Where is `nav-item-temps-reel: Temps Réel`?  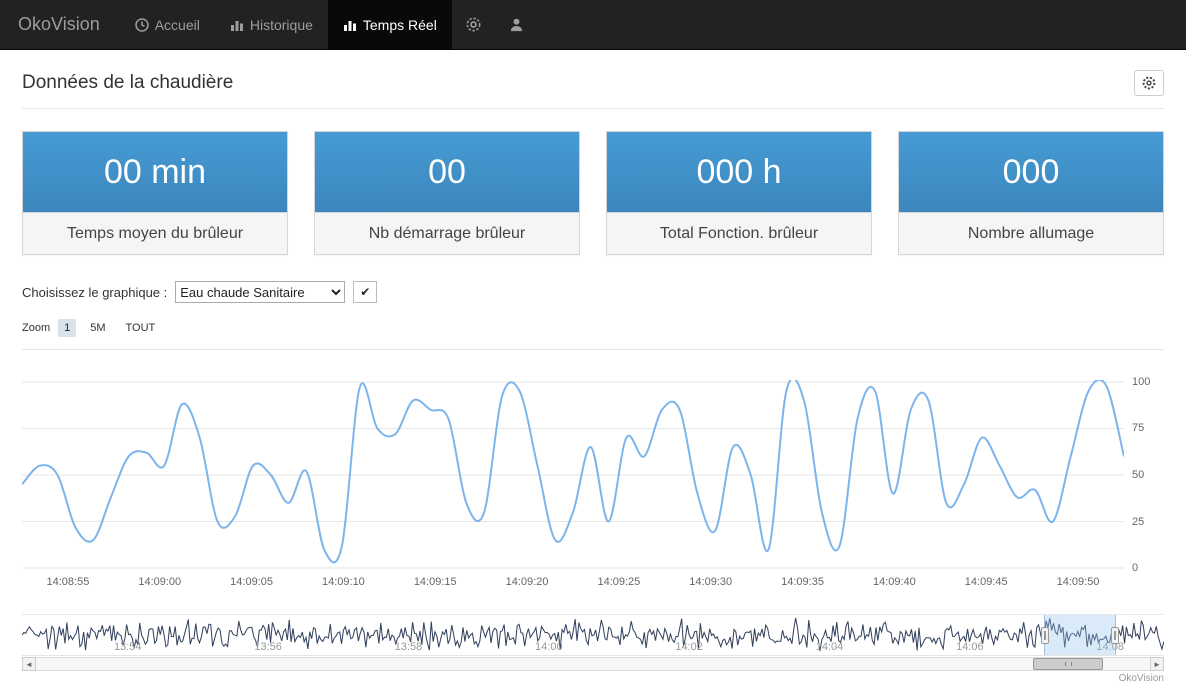 nav-item-temps-reel: Temps Réel is located at coordinates (389, 24).